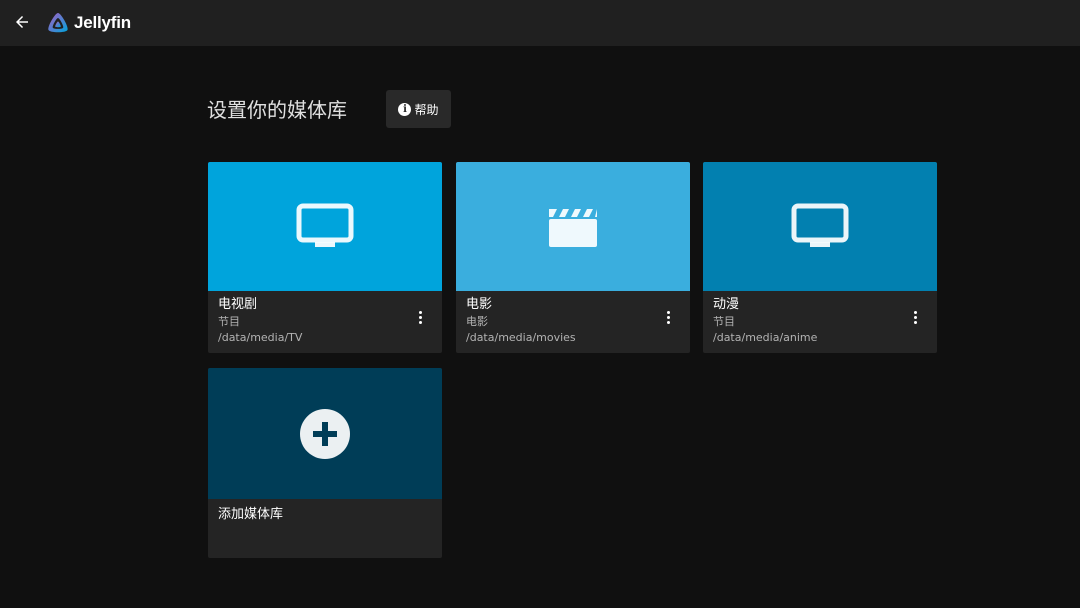  What do you see at coordinates (325, 528) in the screenshot?
I see `add-library-footer: 添加媒体库` at bounding box center [325, 528].